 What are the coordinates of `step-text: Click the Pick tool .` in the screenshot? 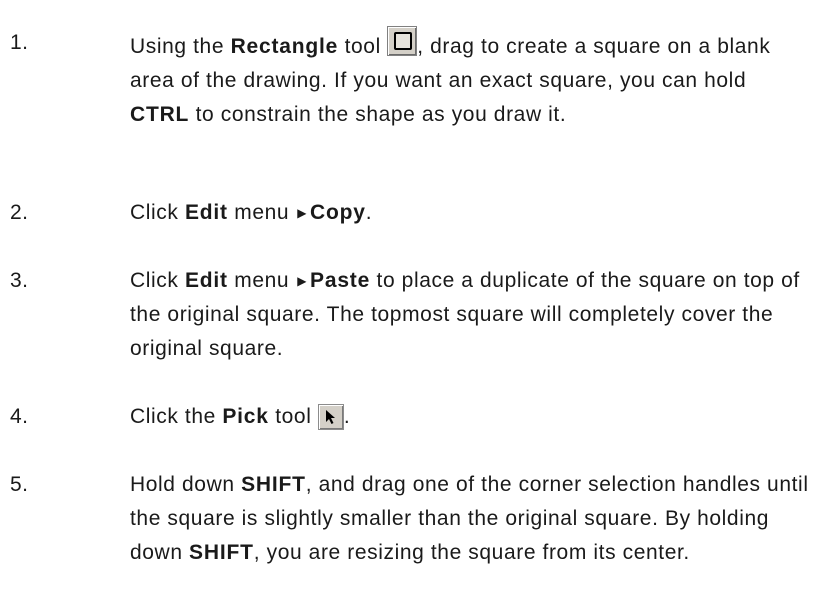 It's located at (240, 417).